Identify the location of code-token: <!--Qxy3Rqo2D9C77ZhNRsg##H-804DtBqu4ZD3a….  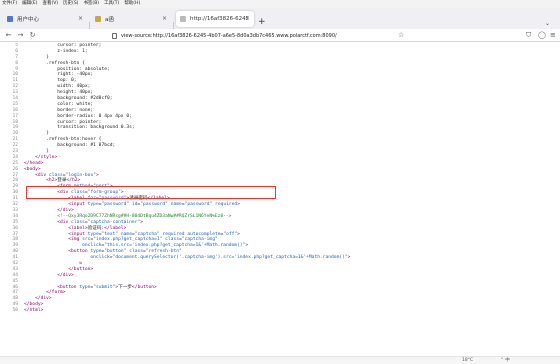
(144, 216).